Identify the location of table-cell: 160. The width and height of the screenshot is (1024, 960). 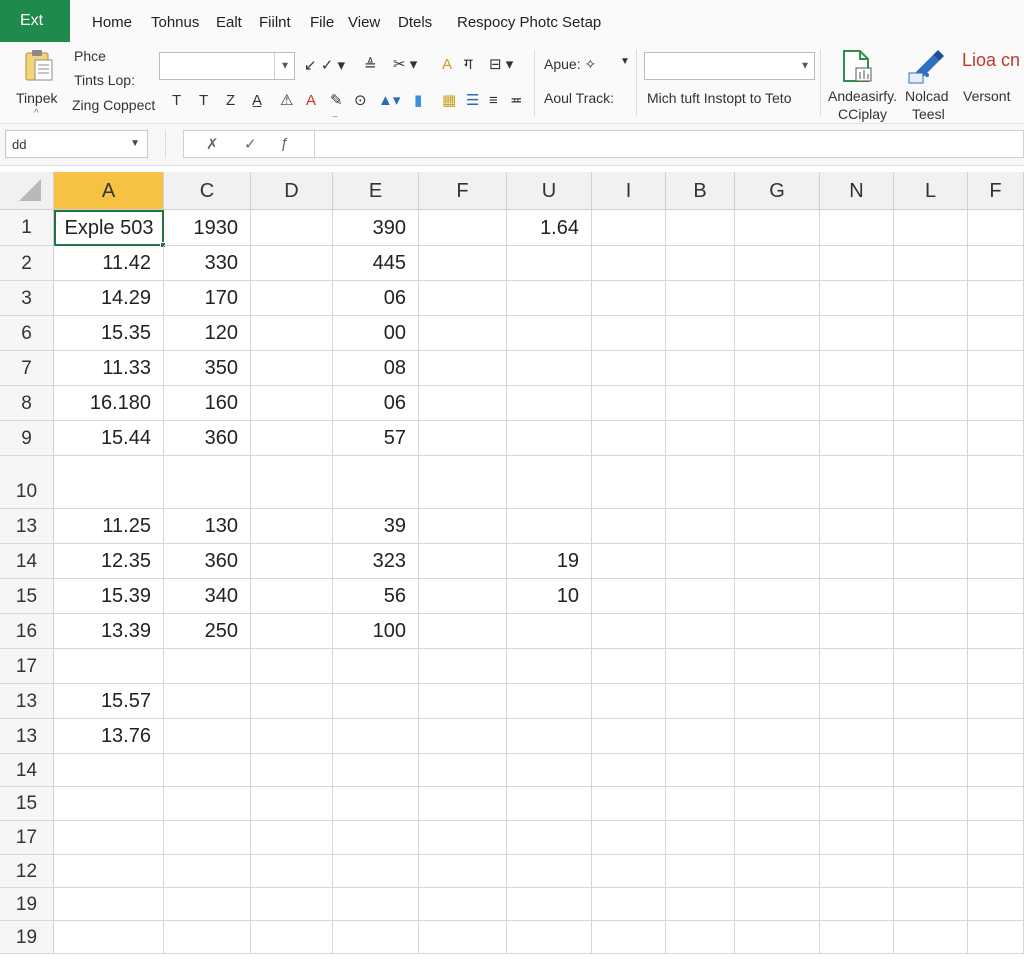
(207, 403).